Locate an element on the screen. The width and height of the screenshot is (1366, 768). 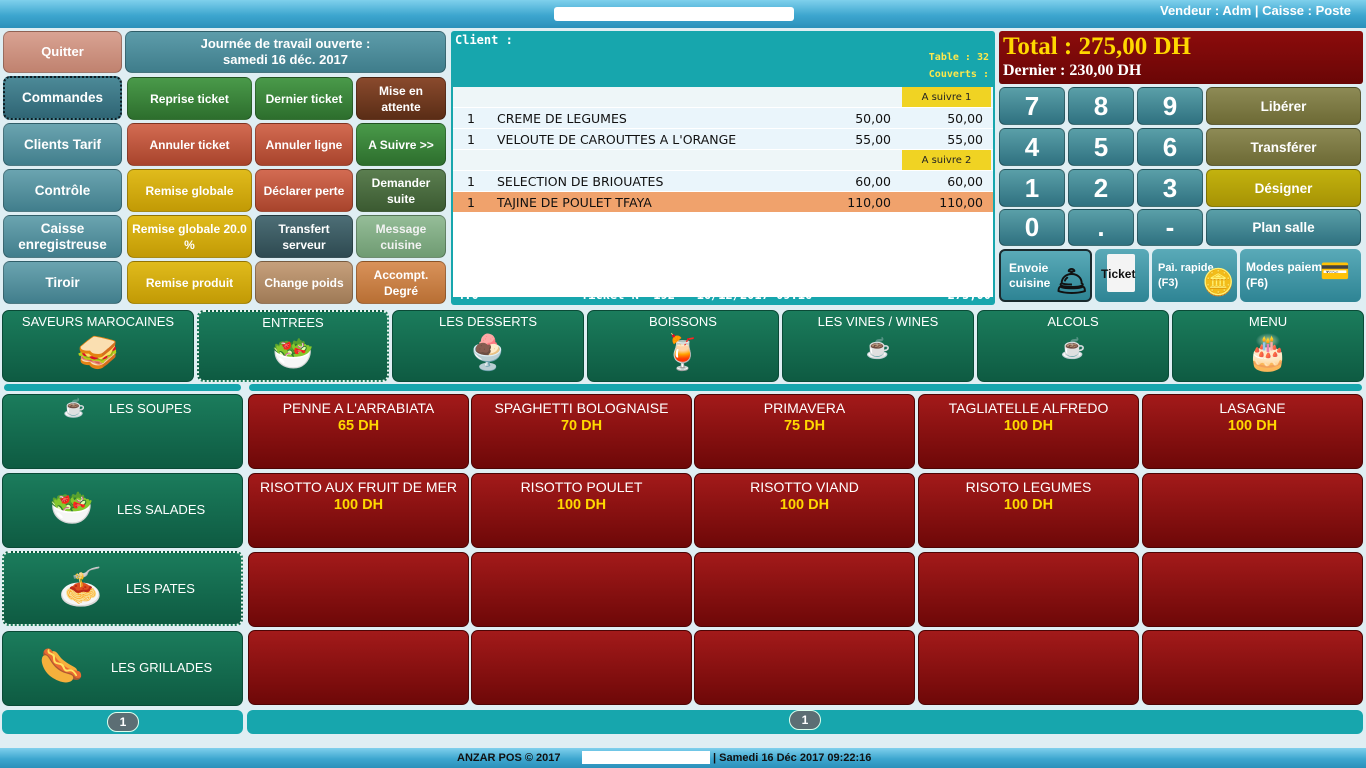
category-entrees: ENTREES 🥗 is located at coordinates (293, 346).